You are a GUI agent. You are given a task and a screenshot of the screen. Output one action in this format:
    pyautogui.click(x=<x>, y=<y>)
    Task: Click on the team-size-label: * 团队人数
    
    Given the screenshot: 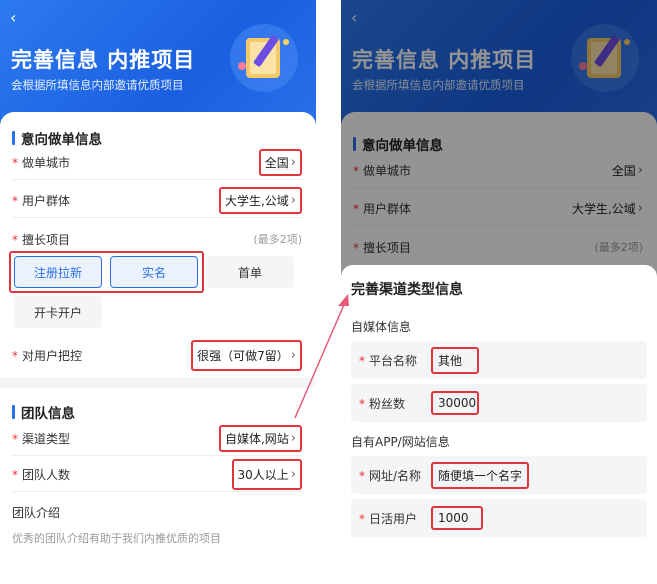 What is the action you would take?
    pyautogui.click(x=41, y=475)
    